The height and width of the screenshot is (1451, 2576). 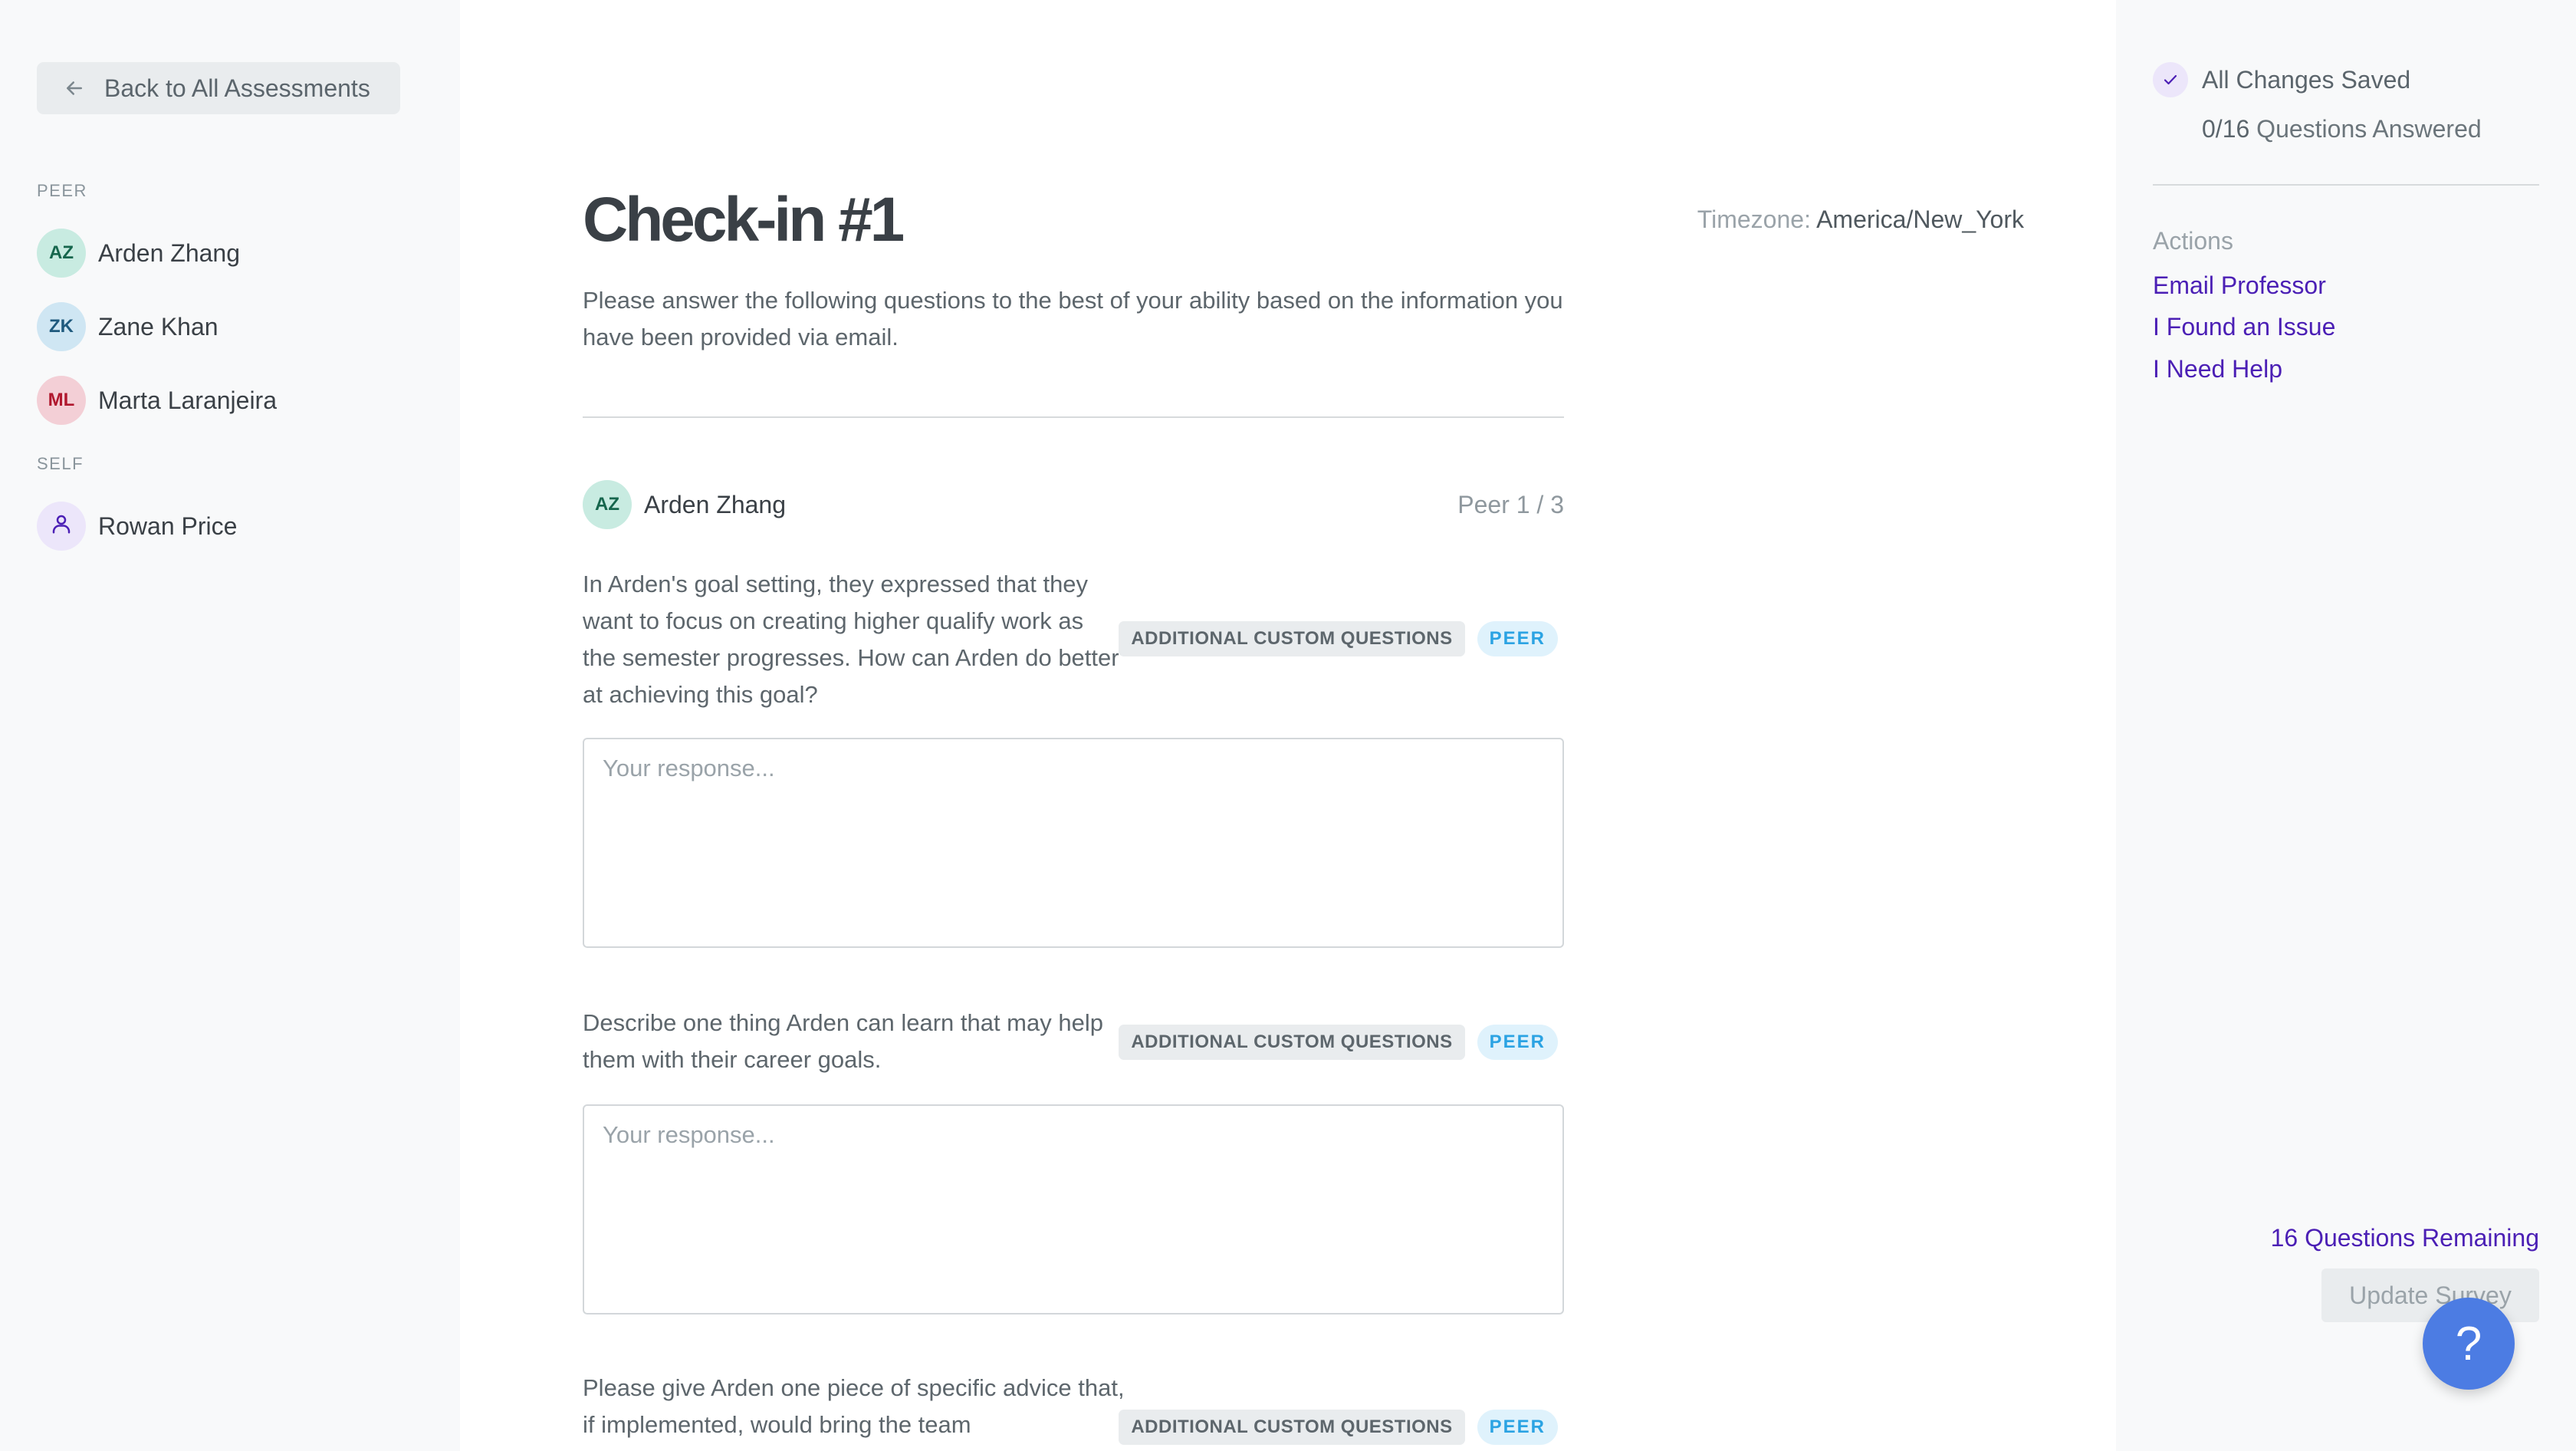 I want to click on saved-label: All Changes Saved, so click(x=2307, y=79).